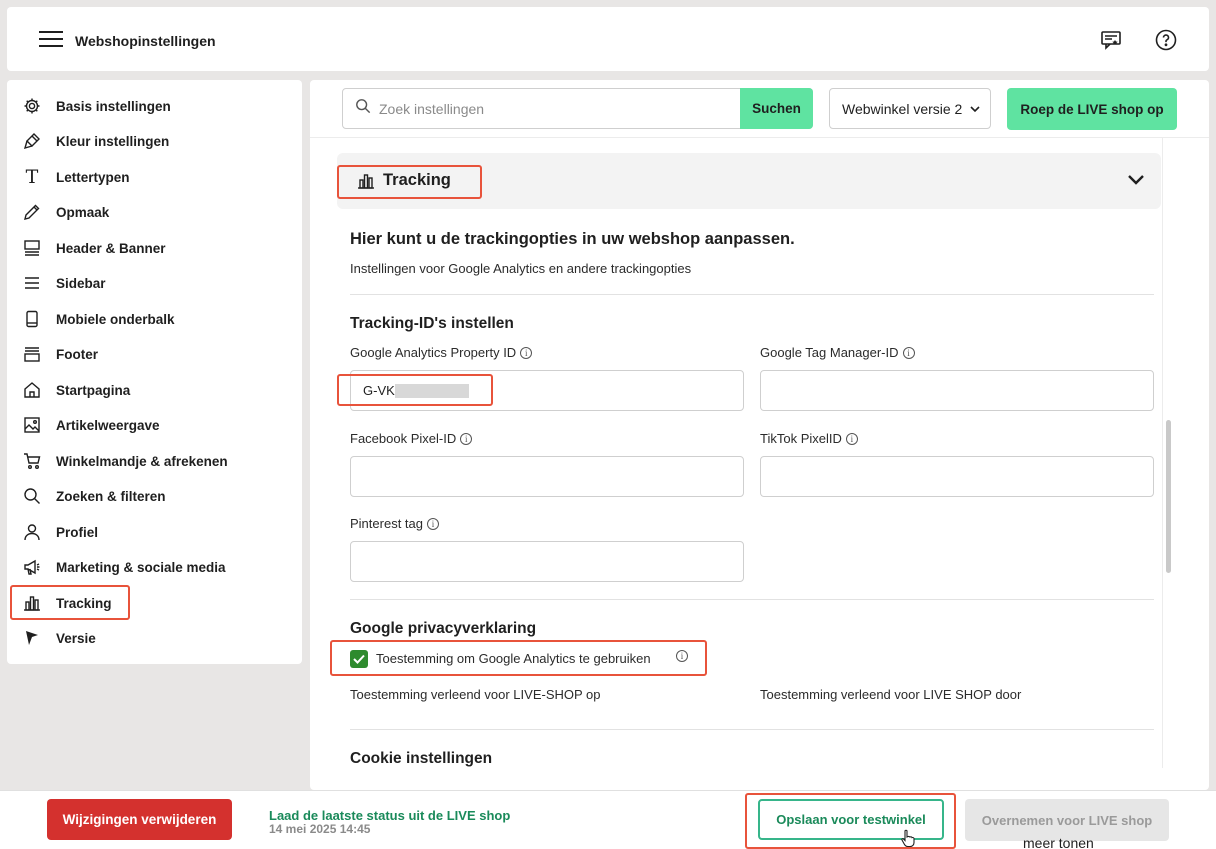 Image resolution: width=1216 pixels, height=849 pixels. Describe the element at coordinates (32, 212) in the screenshot. I see `pencil-icon` at that location.